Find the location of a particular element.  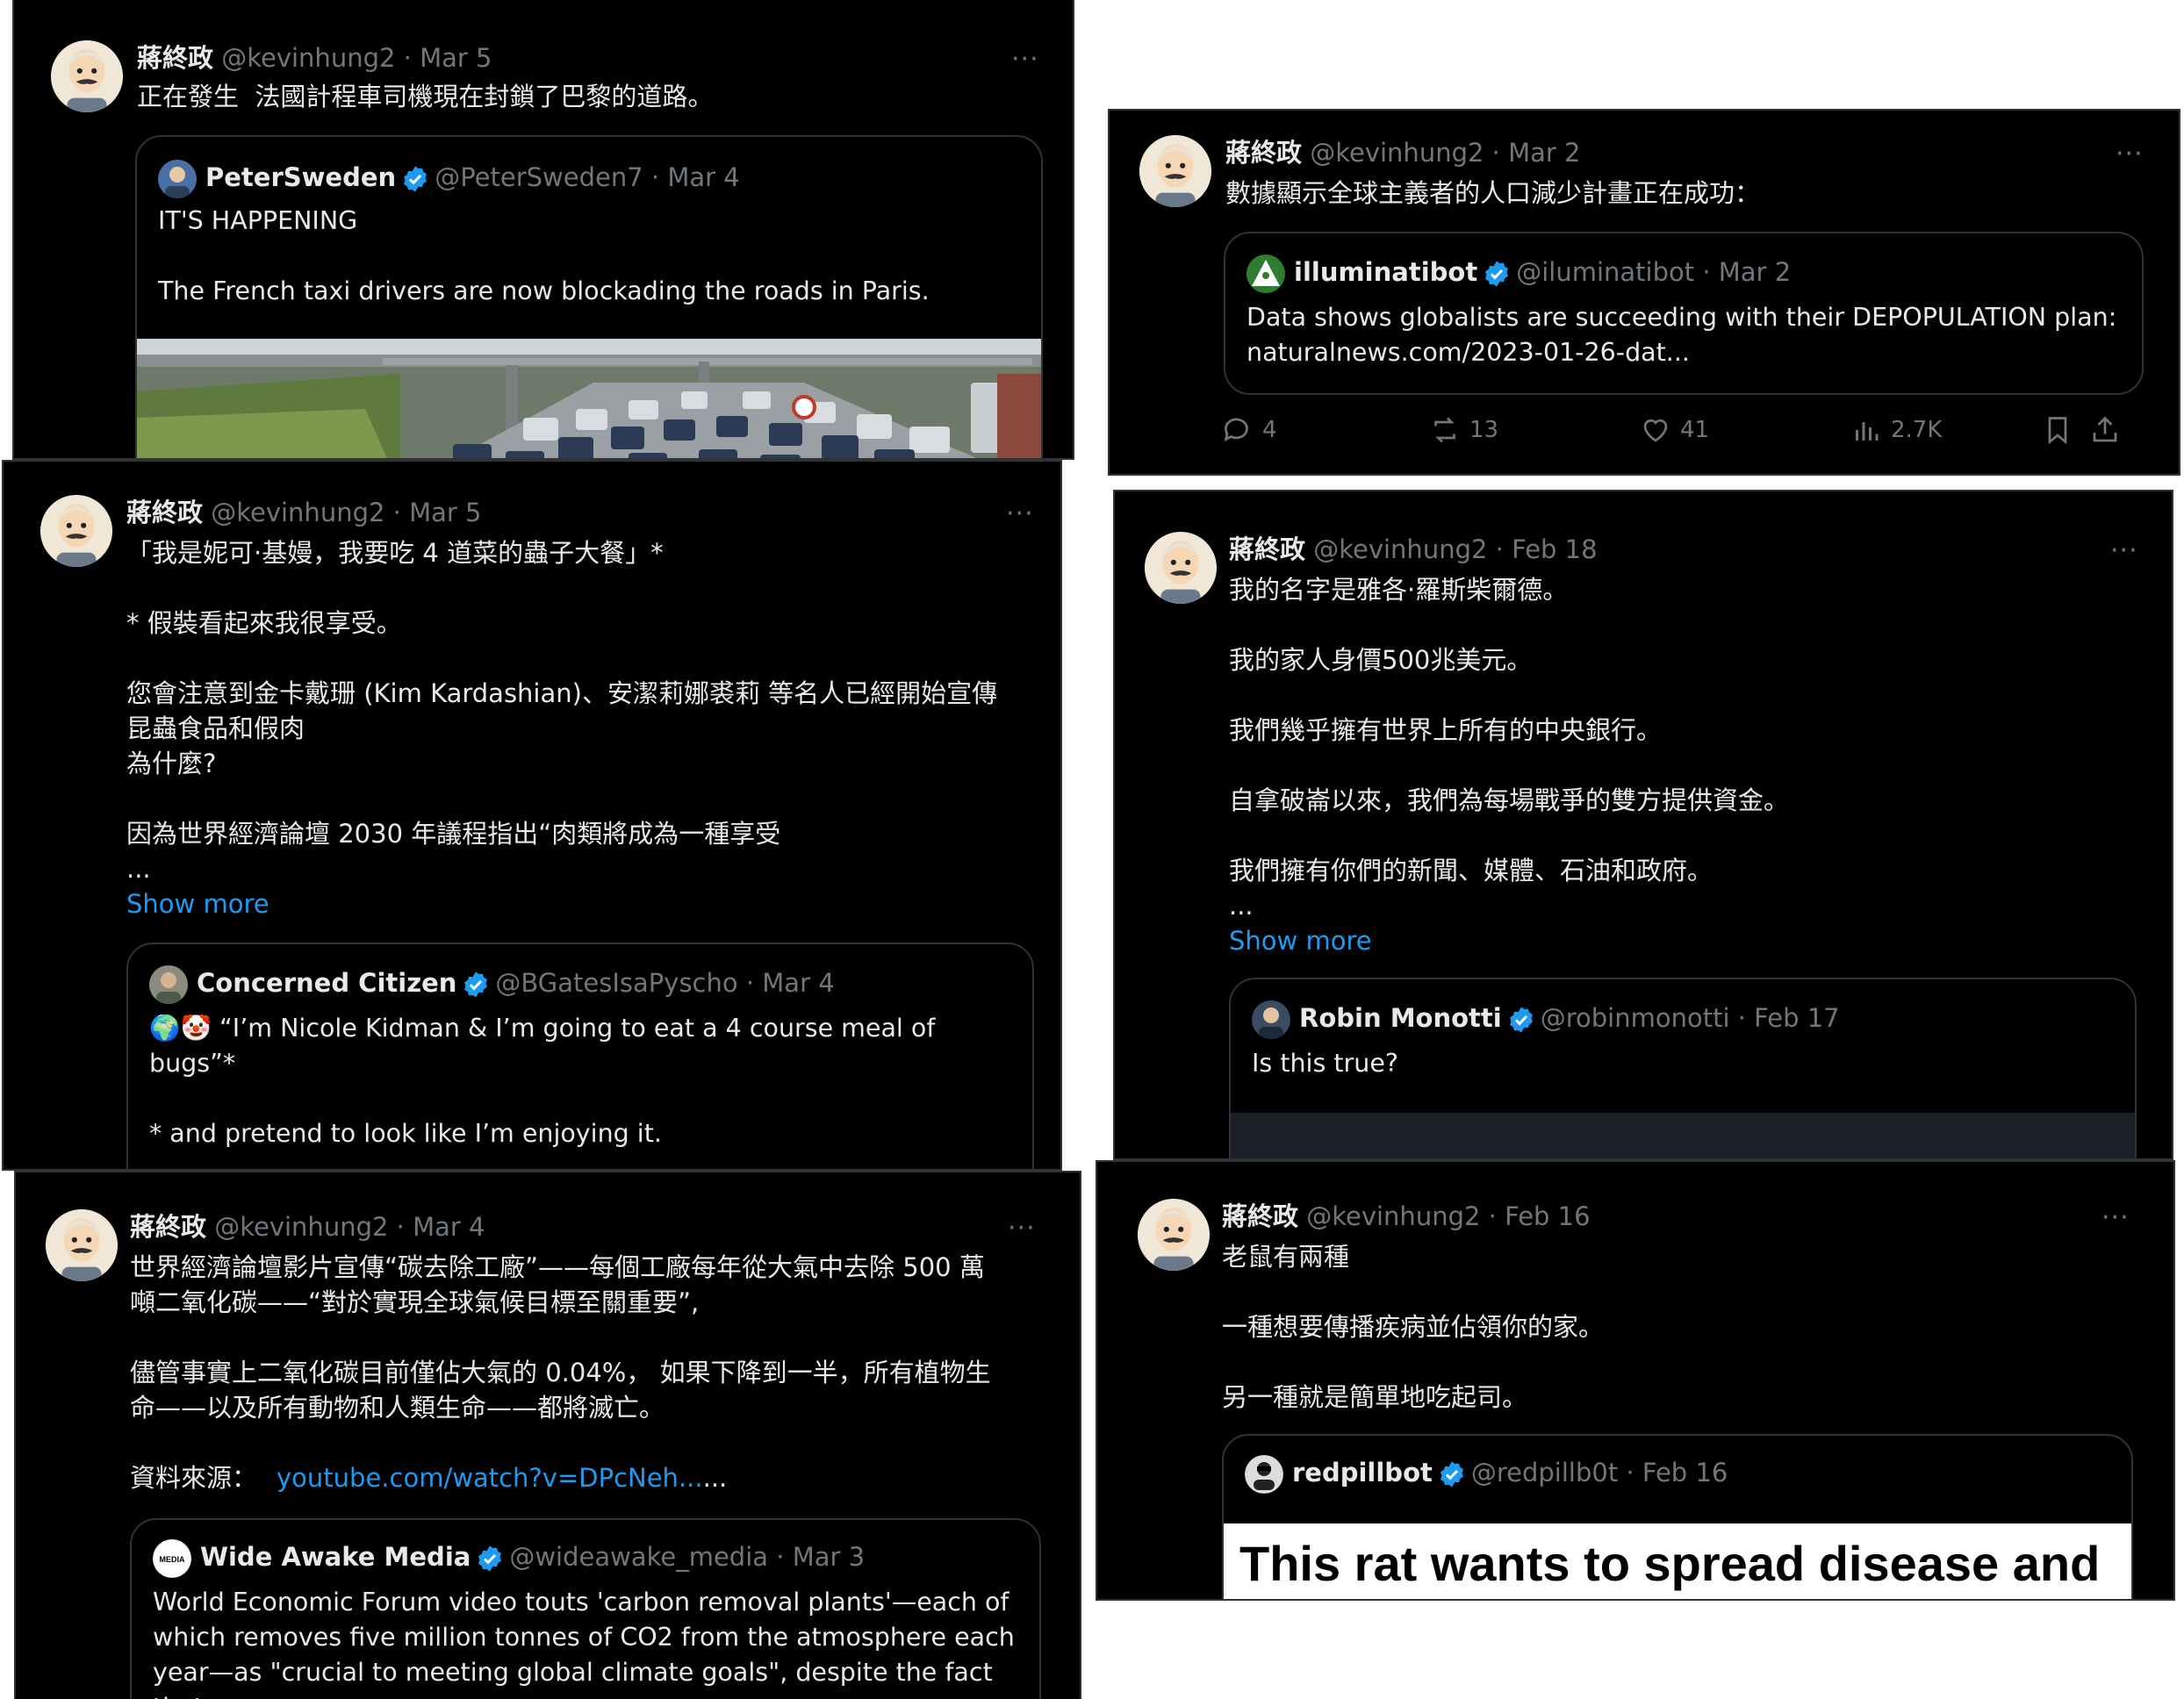

quoted-tweet-header: PeterSweden @PeterSweden7 · Mar 4 is located at coordinates (449, 179).